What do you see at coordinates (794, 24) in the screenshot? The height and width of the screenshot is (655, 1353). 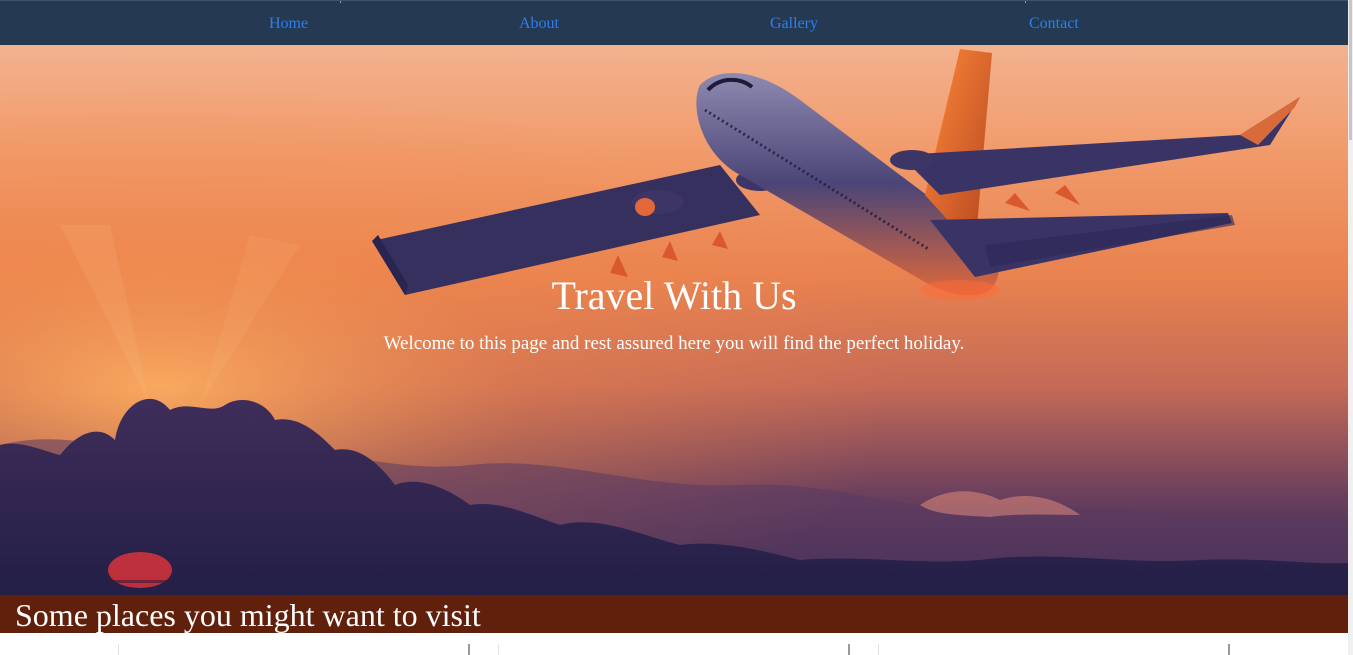 I see `nav-link-gallery: Gallery` at bounding box center [794, 24].